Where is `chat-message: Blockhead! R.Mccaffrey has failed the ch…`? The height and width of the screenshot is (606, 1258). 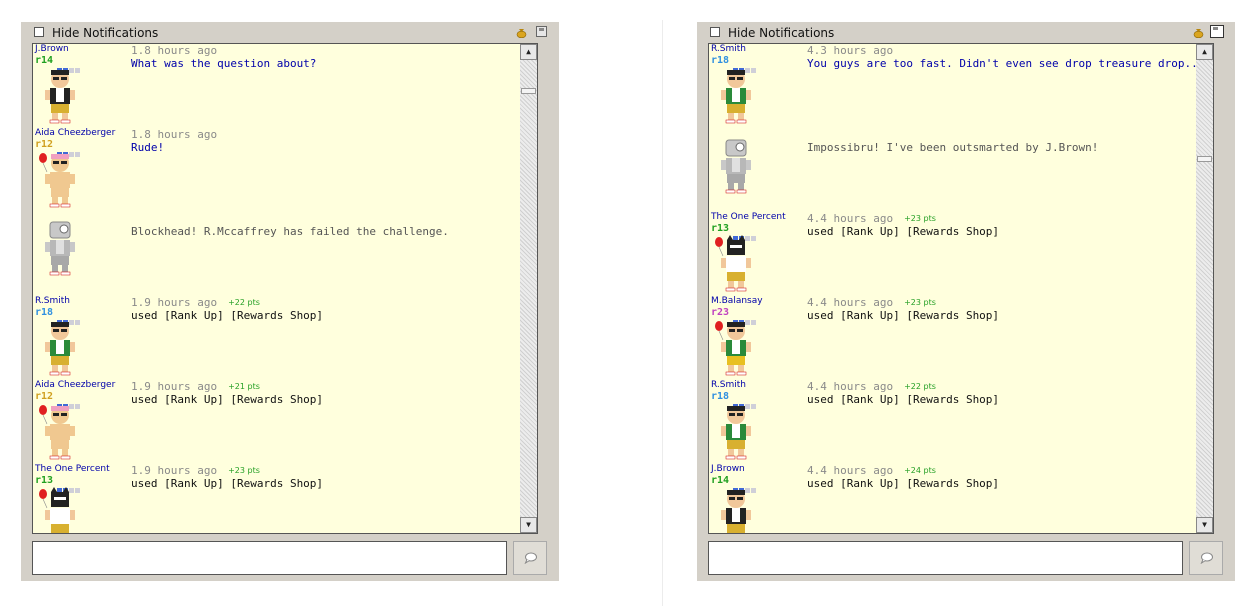
chat-message: Blockhead! R.Mccaffrey has failed the ch… is located at coordinates (277, 254).